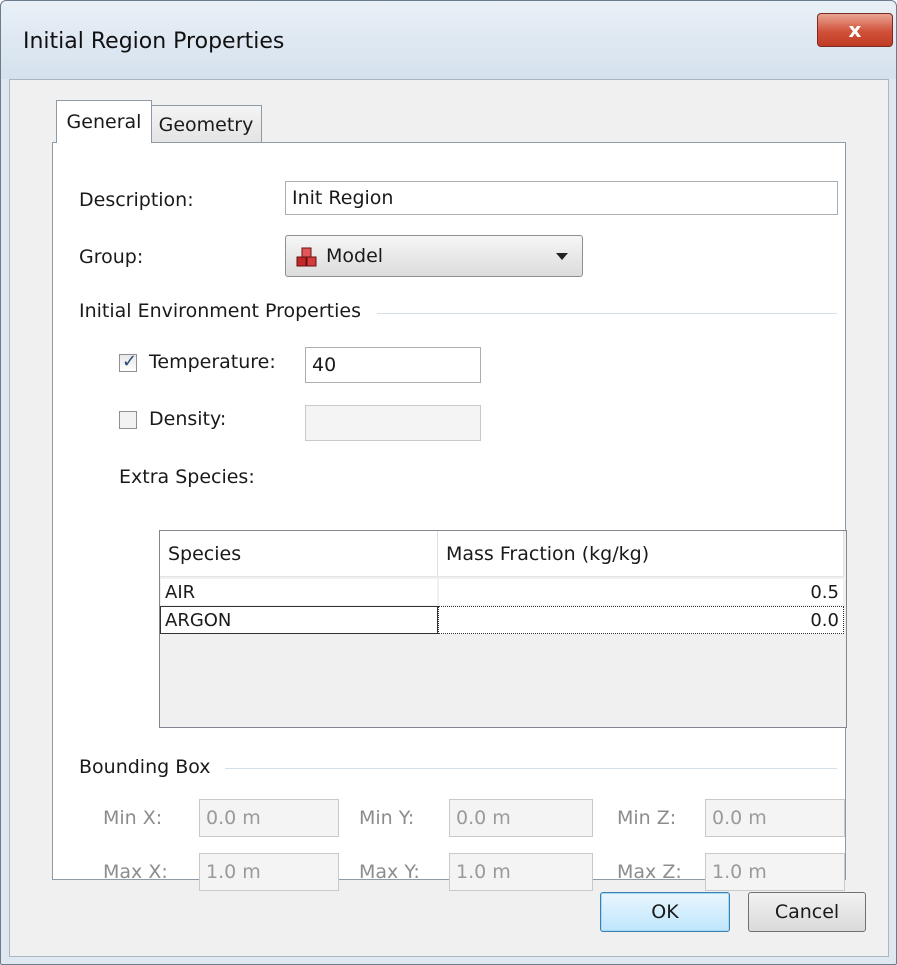  What do you see at coordinates (111, 257) in the screenshot?
I see `group-label: Group:` at bounding box center [111, 257].